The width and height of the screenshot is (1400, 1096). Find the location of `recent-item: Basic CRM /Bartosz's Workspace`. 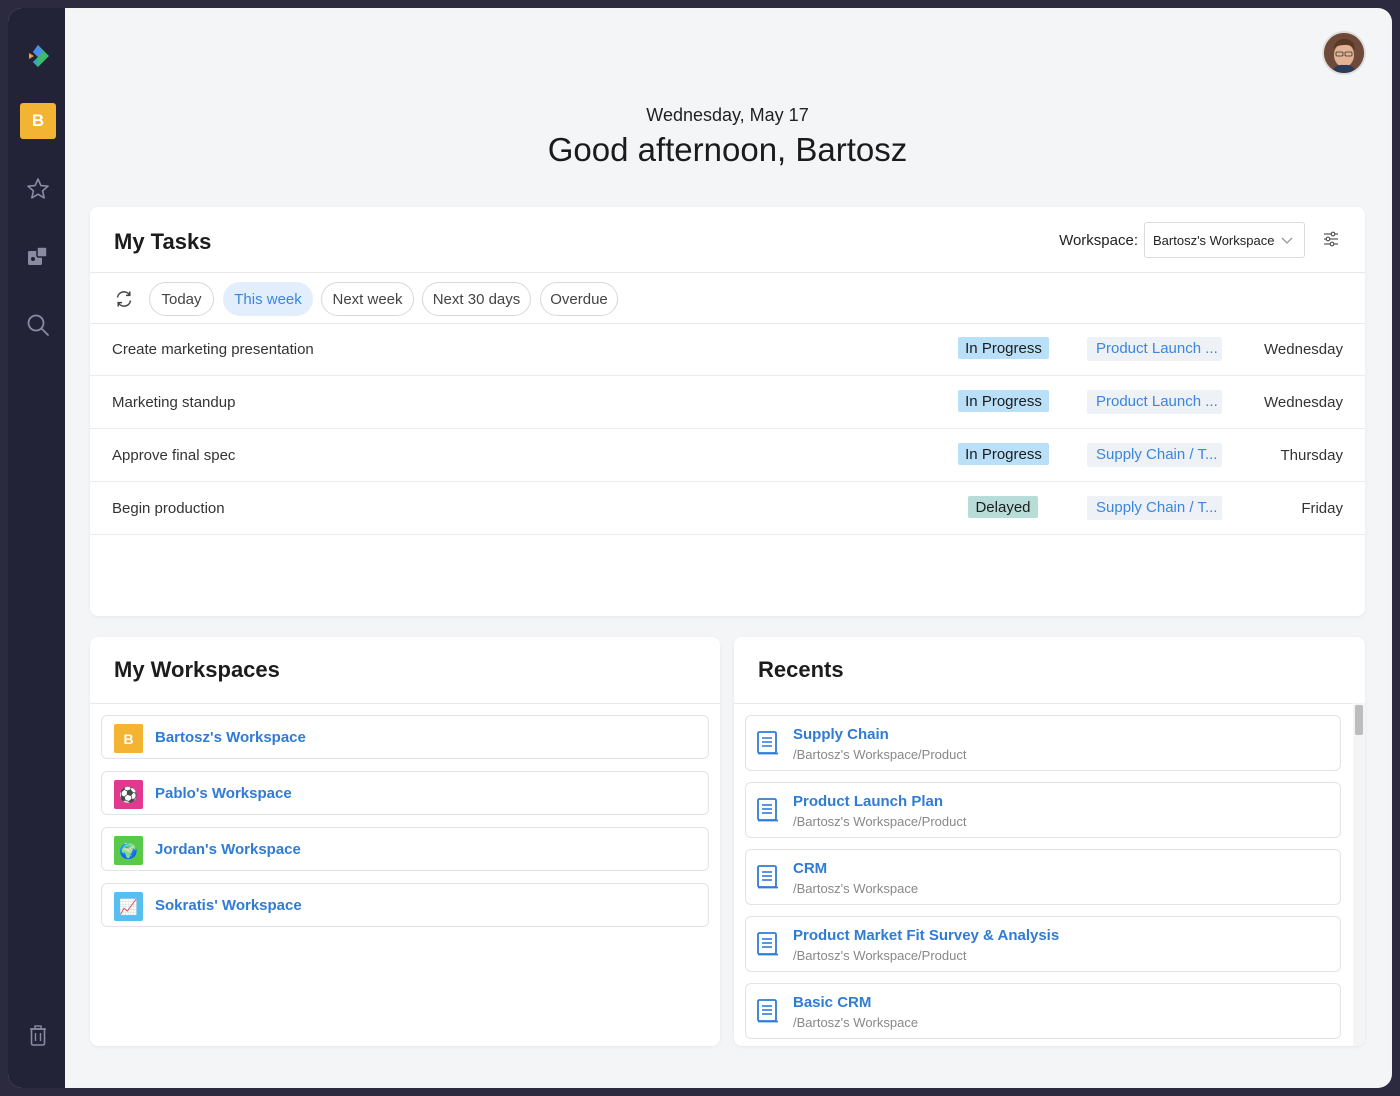

recent-item: Basic CRM /Bartosz's Workspace is located at coordinates (1043, 1011).